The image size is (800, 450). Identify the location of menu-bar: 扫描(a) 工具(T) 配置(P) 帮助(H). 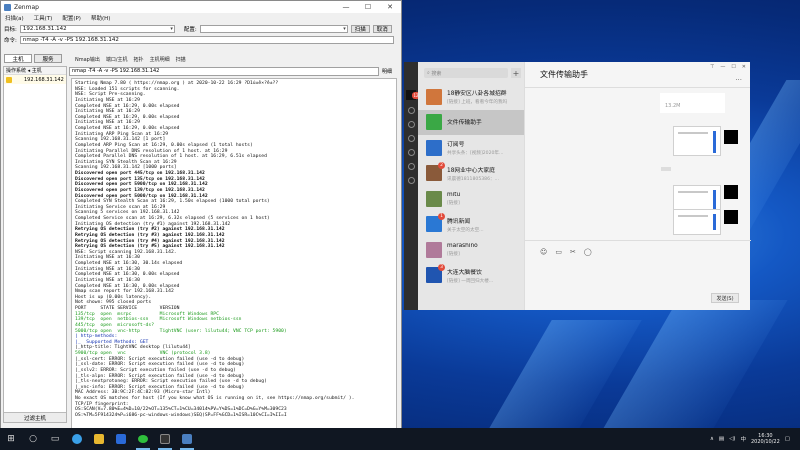
(201, 18).